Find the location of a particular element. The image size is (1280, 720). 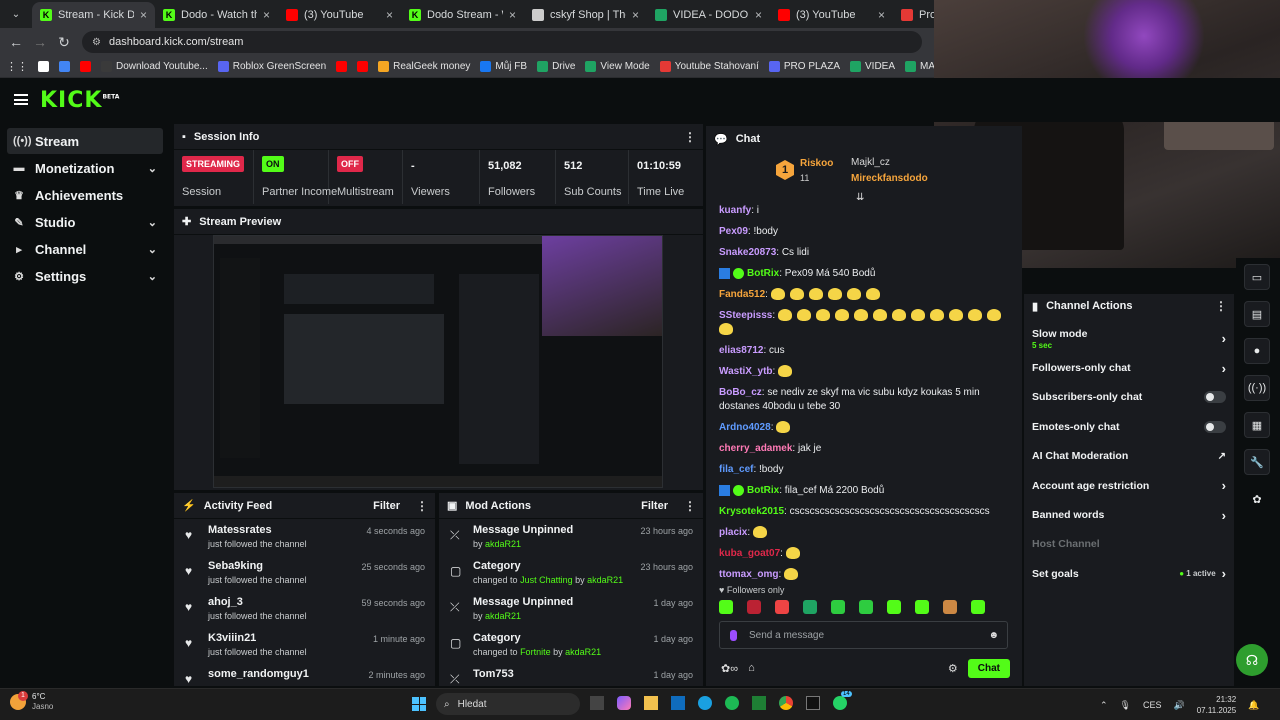

chat-message: BotRix: Pex09 Má 540 Bodů is located at coordinates (864, 274).